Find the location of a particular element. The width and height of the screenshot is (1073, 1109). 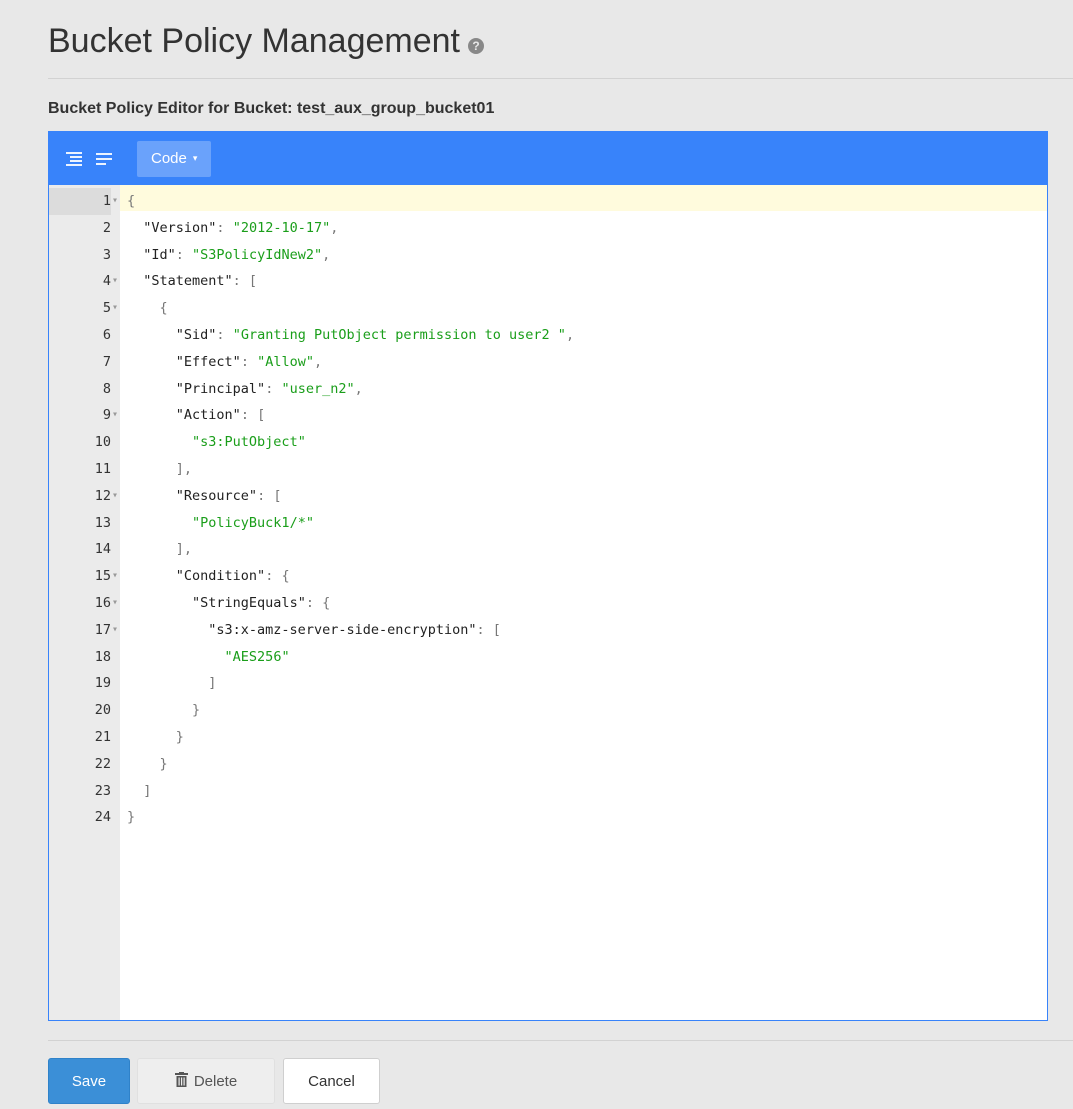

line-number: 4 is located at coordinates (106, 281).